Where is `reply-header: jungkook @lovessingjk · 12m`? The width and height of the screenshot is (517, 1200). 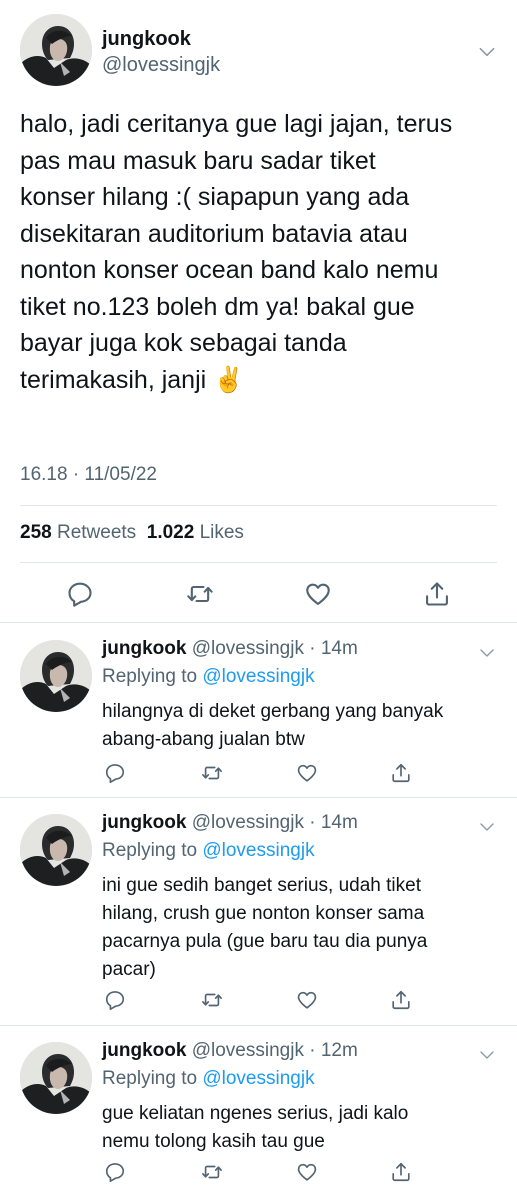 reply-header: jungkook @lovessingjk · 12m is located at coordinates (230, 1051).